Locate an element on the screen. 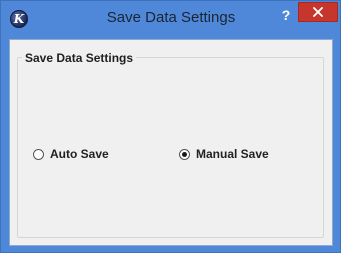  help-icon: ? is located at coordinates (286, 15).